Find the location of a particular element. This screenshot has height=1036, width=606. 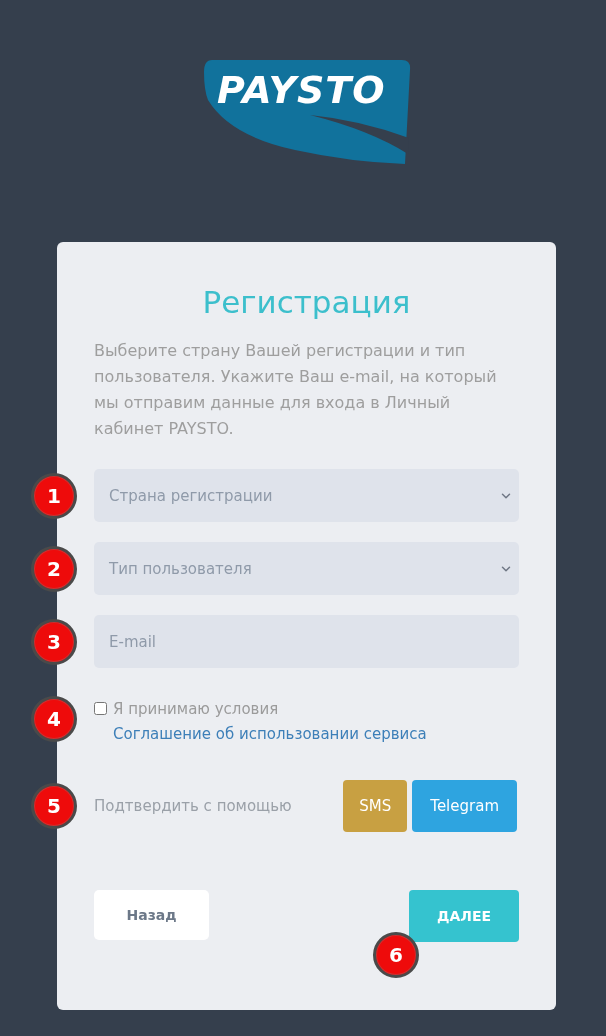

agreement-text: Я принимаю условия Соглашение об использовании сервиса is located at coordinates (270, 722).